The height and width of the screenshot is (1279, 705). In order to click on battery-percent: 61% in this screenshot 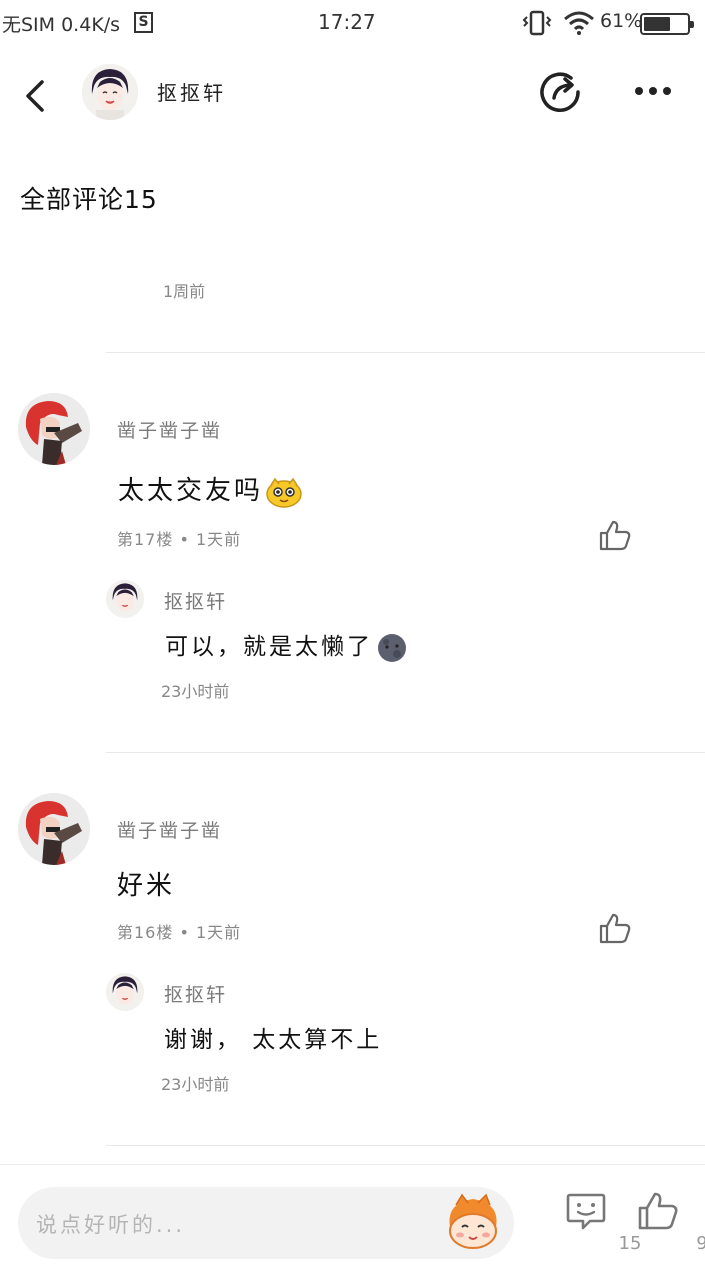, I will do `click(621, 21)`.